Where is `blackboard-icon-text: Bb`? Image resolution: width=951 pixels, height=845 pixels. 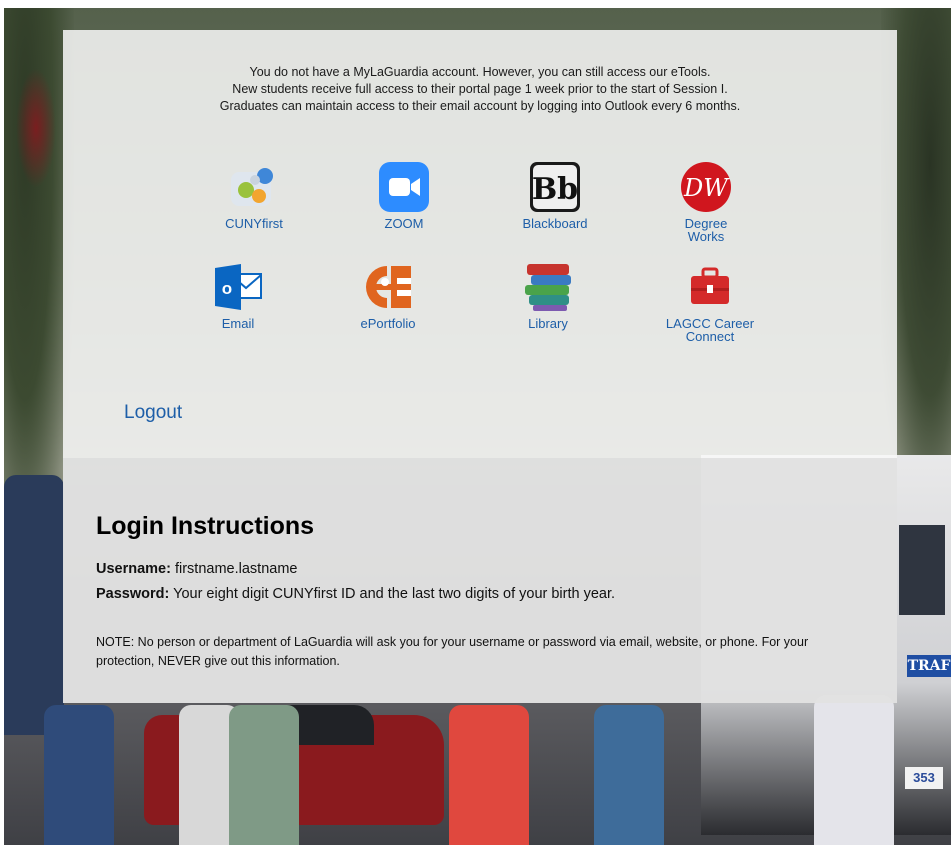
blackboard-icon-text: Bb is located at coordinates (555, 189).